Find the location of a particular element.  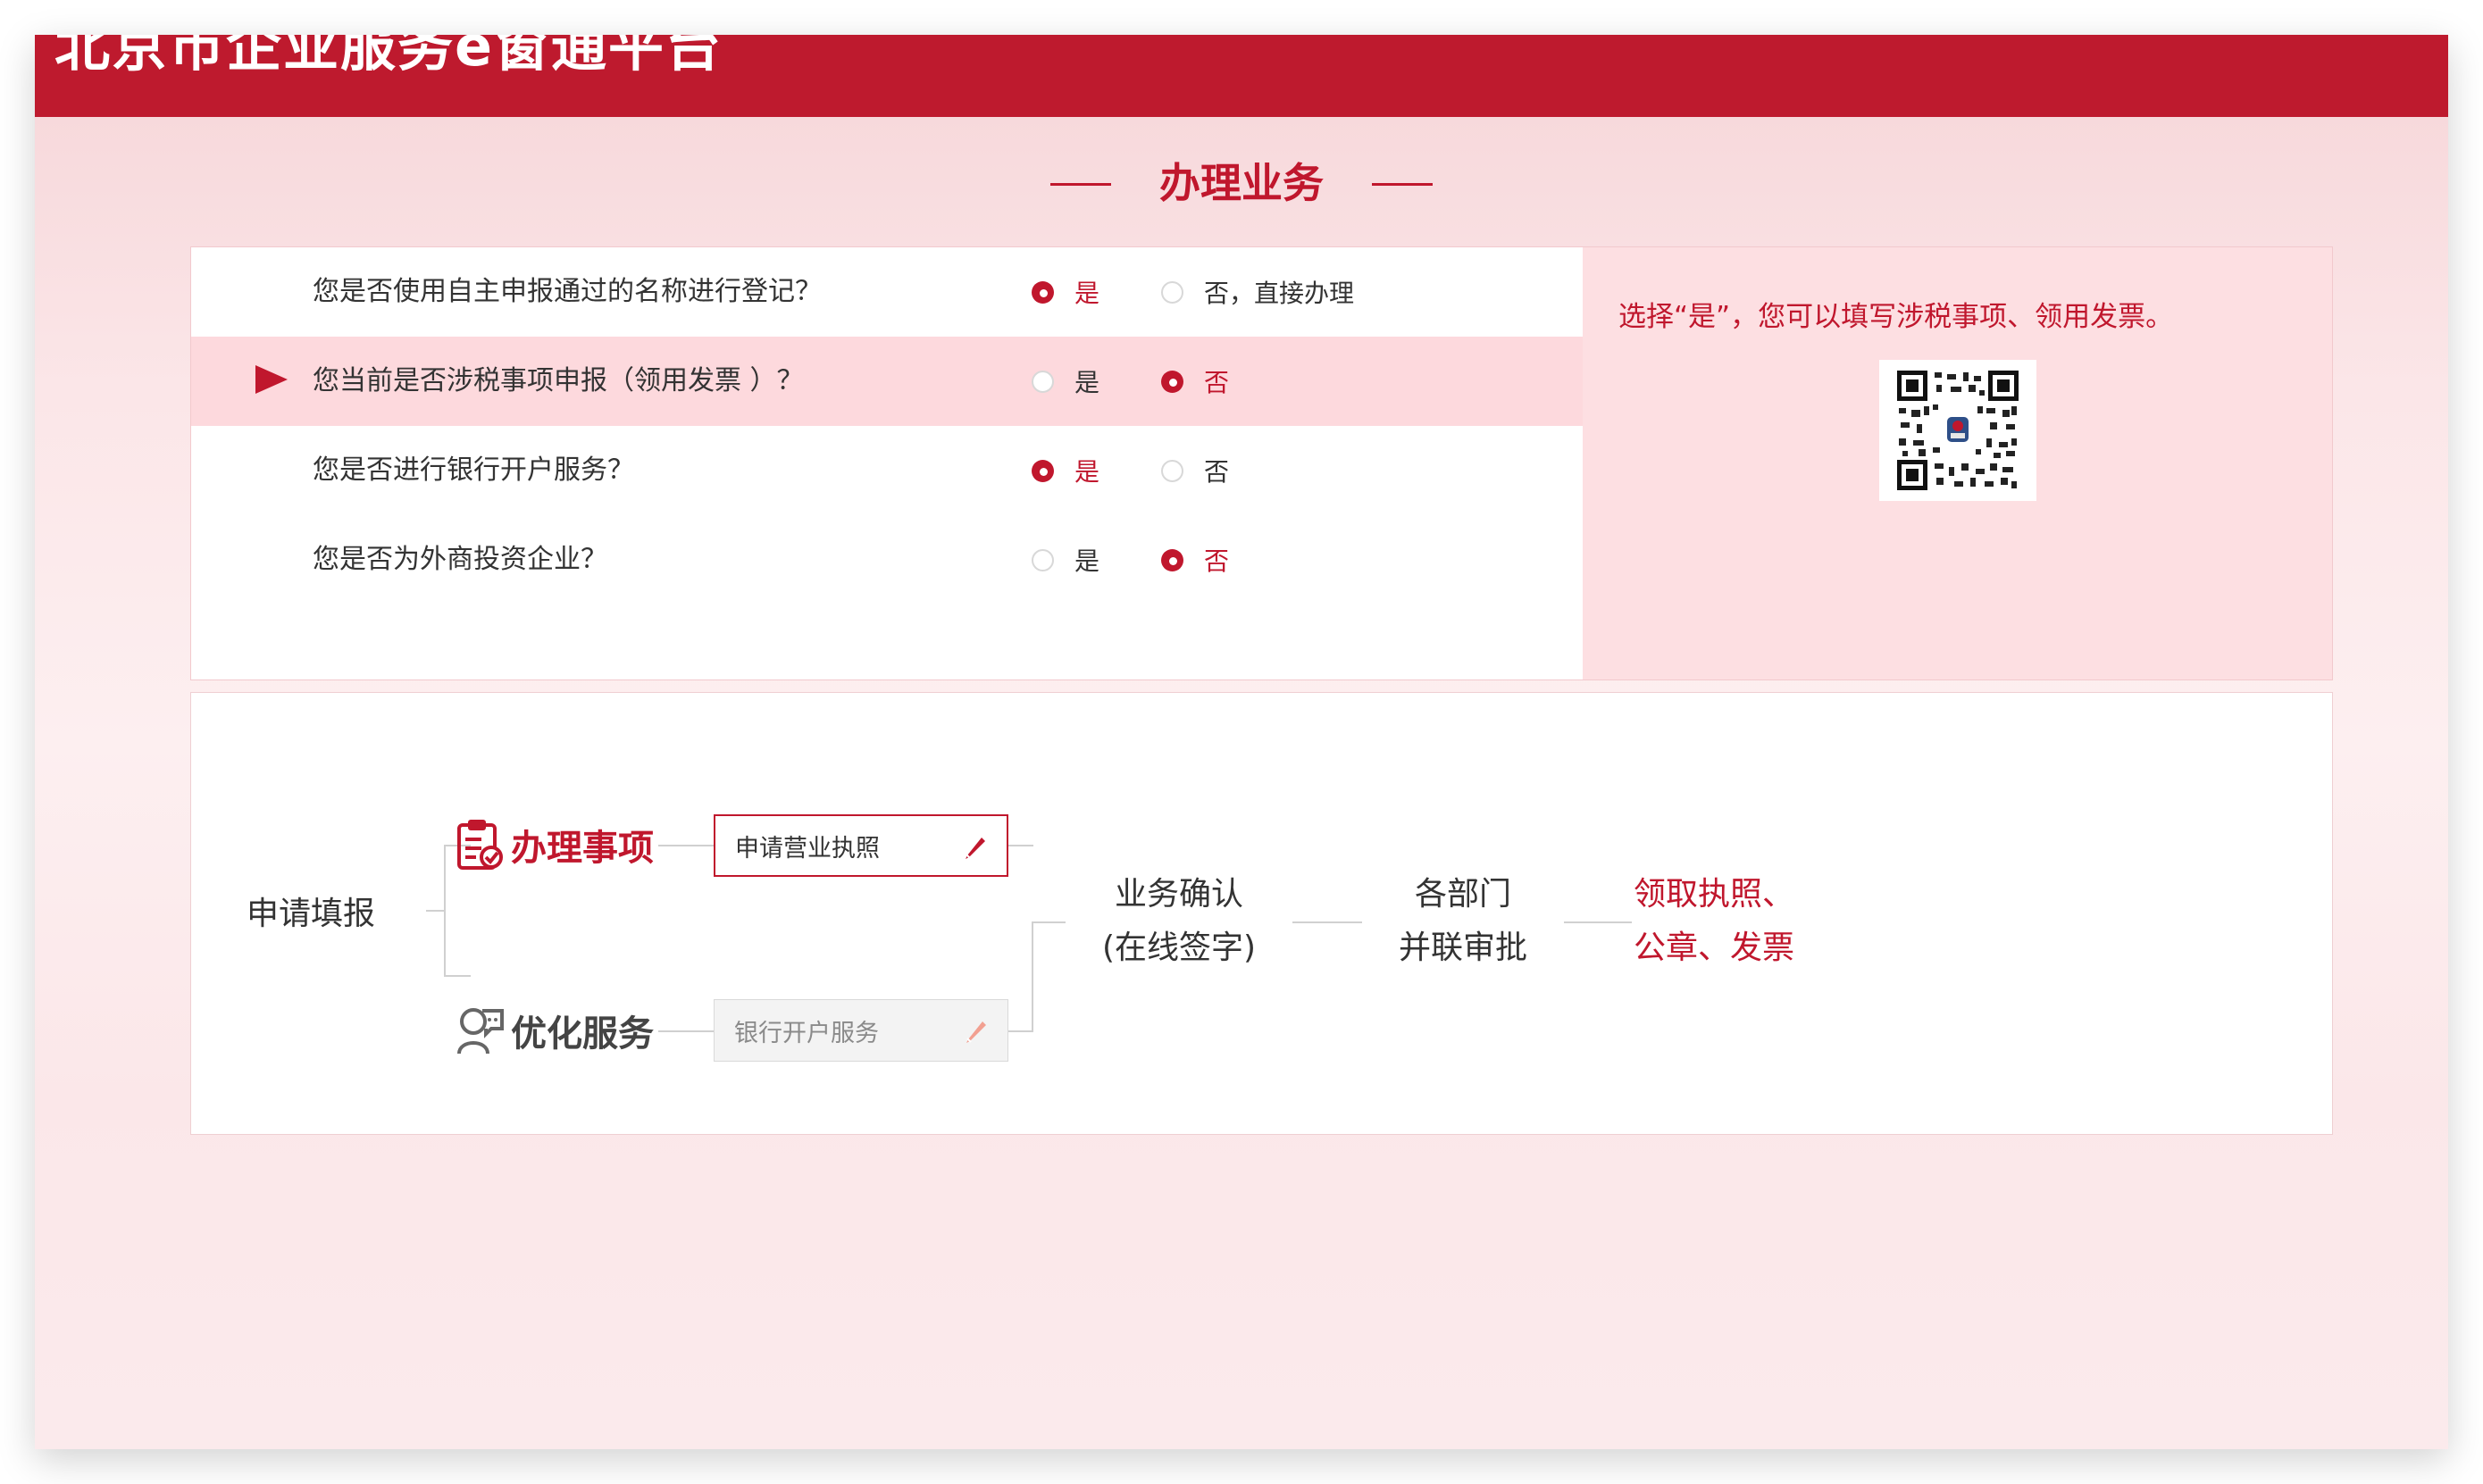

section-title: 办理业务 is located at coordinates (1241, 183).